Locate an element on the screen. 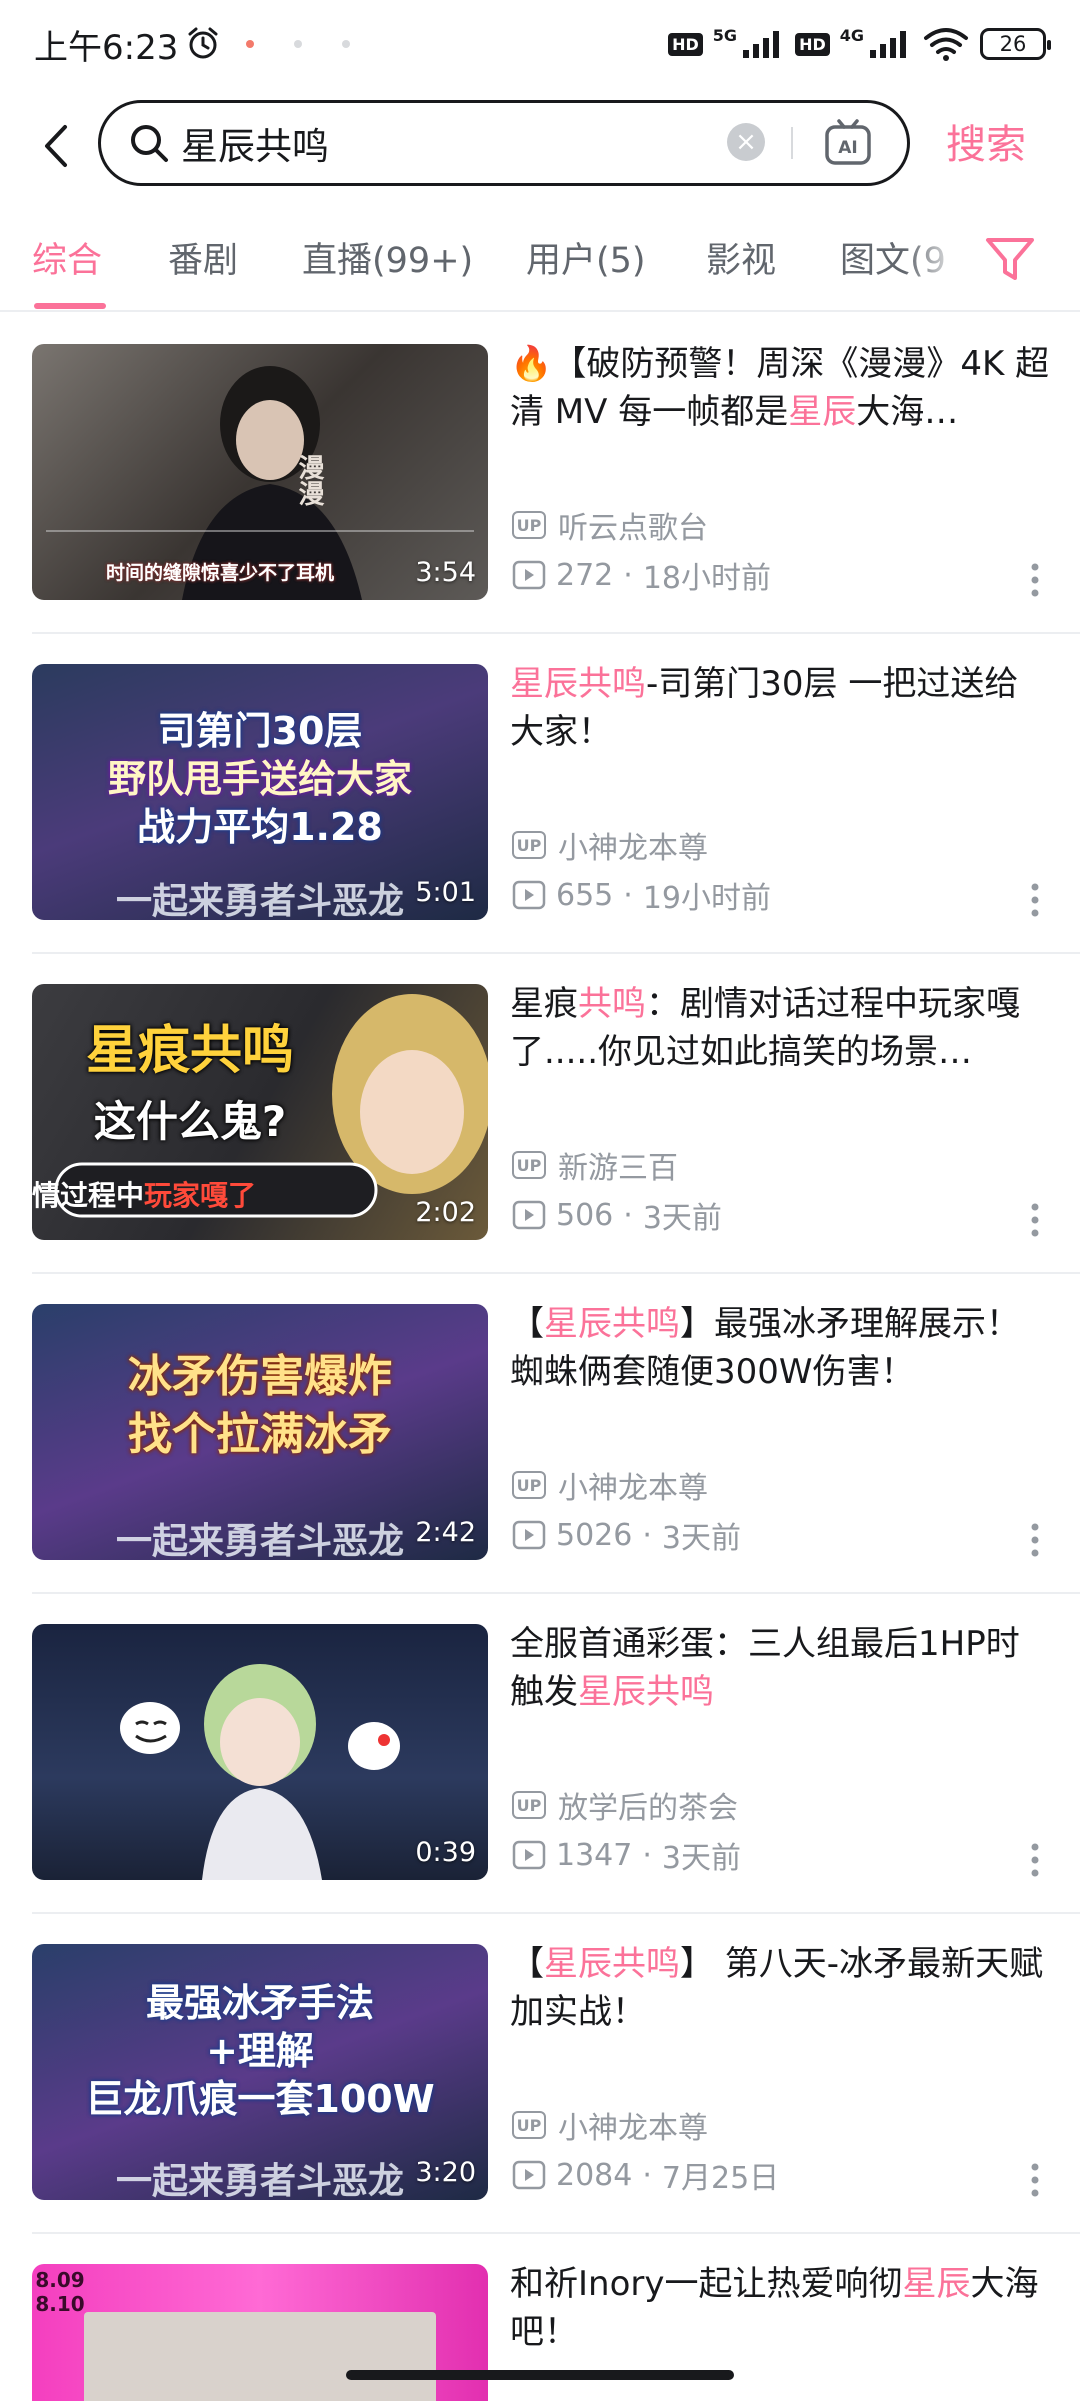  tab-anime: 番剧 is located at coordinates (203, 257).